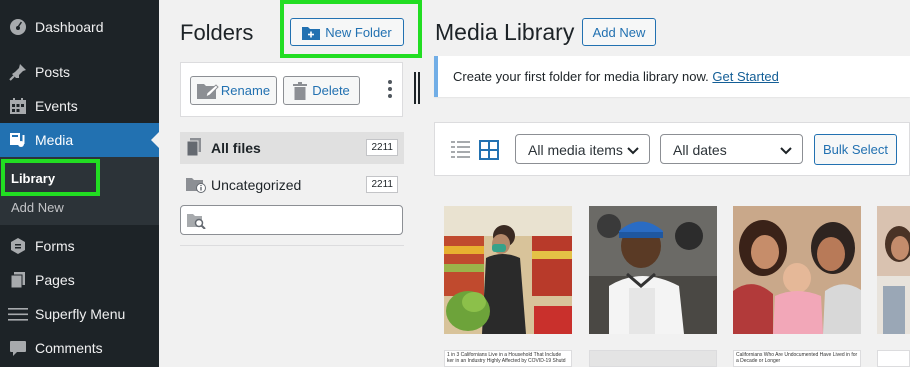 This screenshot has height=367, width=910. What do you see at coordinates (55, 280) in the screenshot?
I see `sidebar-item-label: Pages` at bounding box center [55, 280].